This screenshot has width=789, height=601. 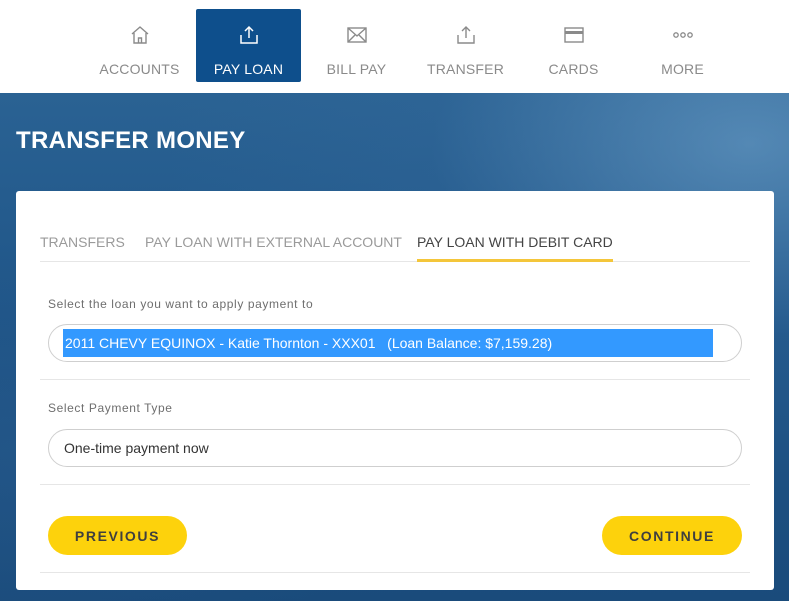 I want to click on nav-more: MORE, so click(x=682, y=45).